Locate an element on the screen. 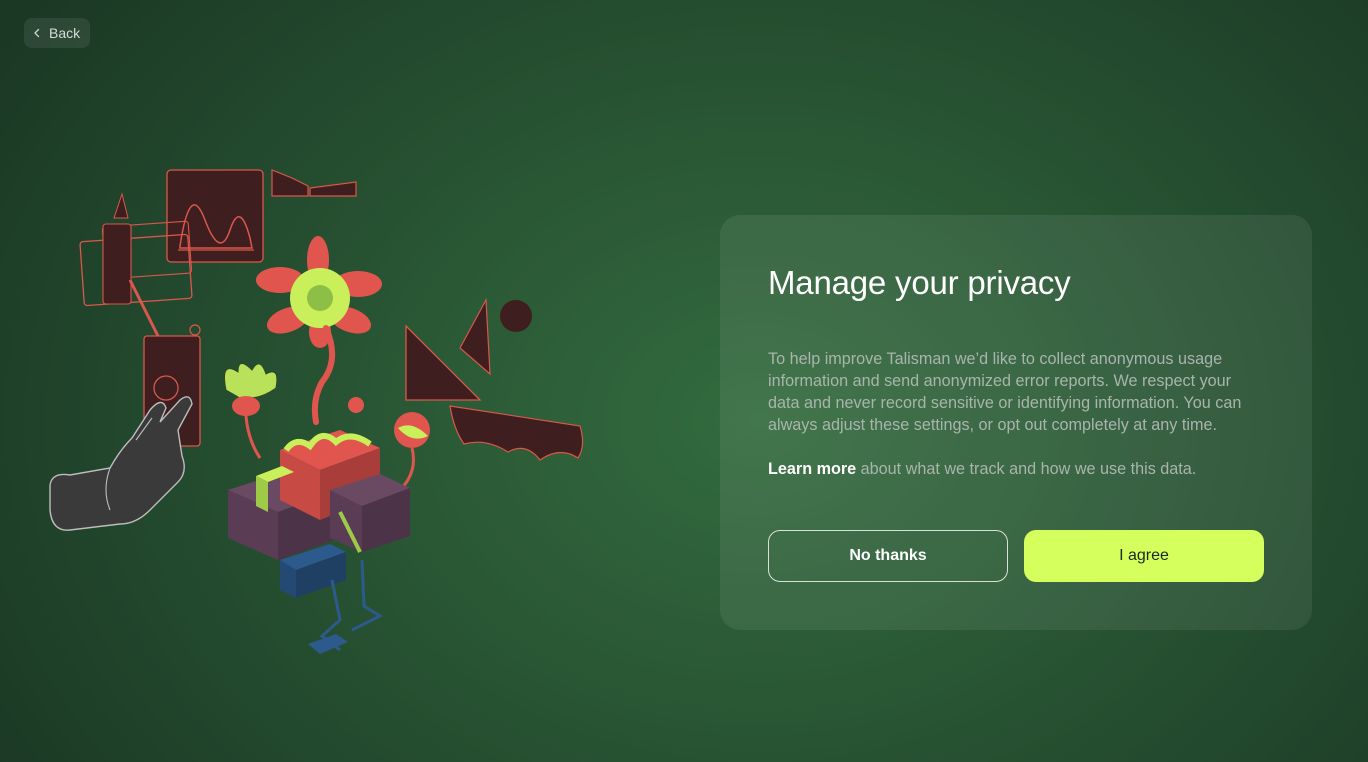 This screenshot has height=762, width=1368. blocks-graphic is located at coordinates (319, 542).